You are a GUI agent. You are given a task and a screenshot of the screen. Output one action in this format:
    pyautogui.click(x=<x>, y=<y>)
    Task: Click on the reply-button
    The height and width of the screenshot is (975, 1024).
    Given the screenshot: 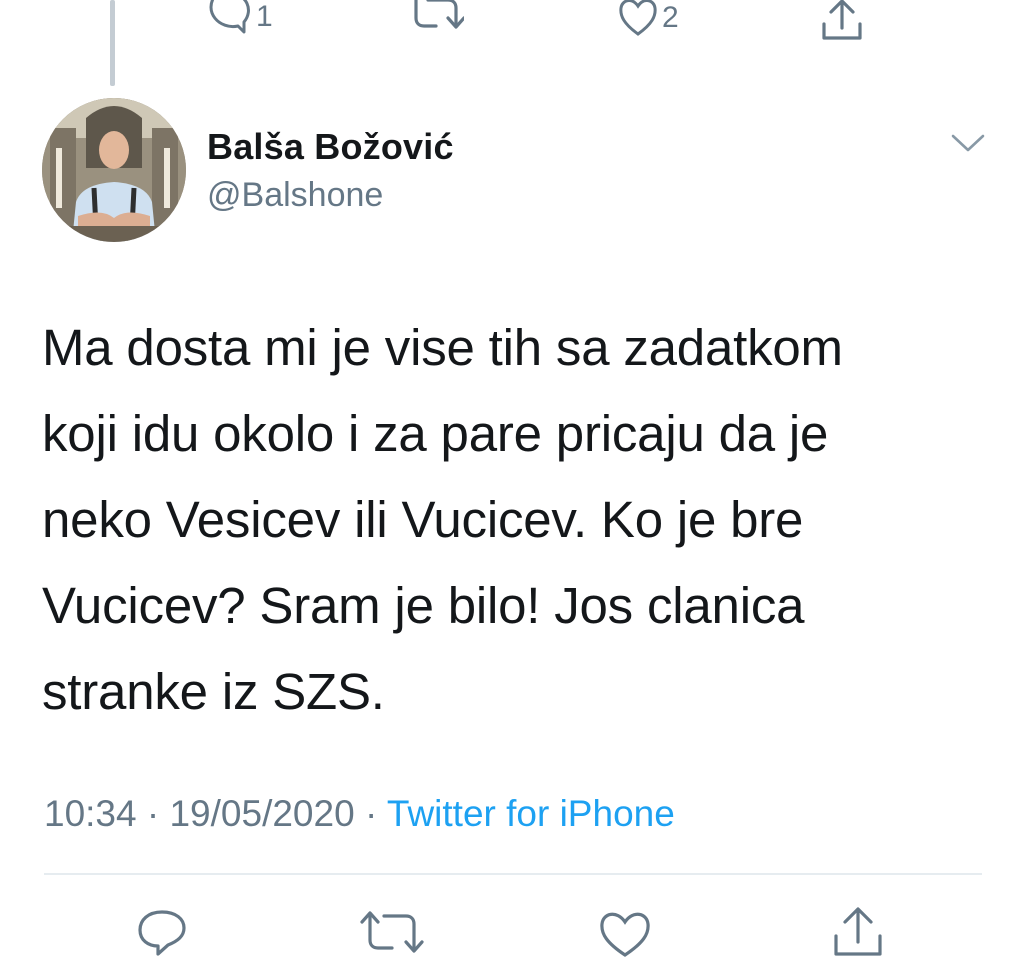 What is the action you would take?
    pyautogui.click(x=162, y=932)
    